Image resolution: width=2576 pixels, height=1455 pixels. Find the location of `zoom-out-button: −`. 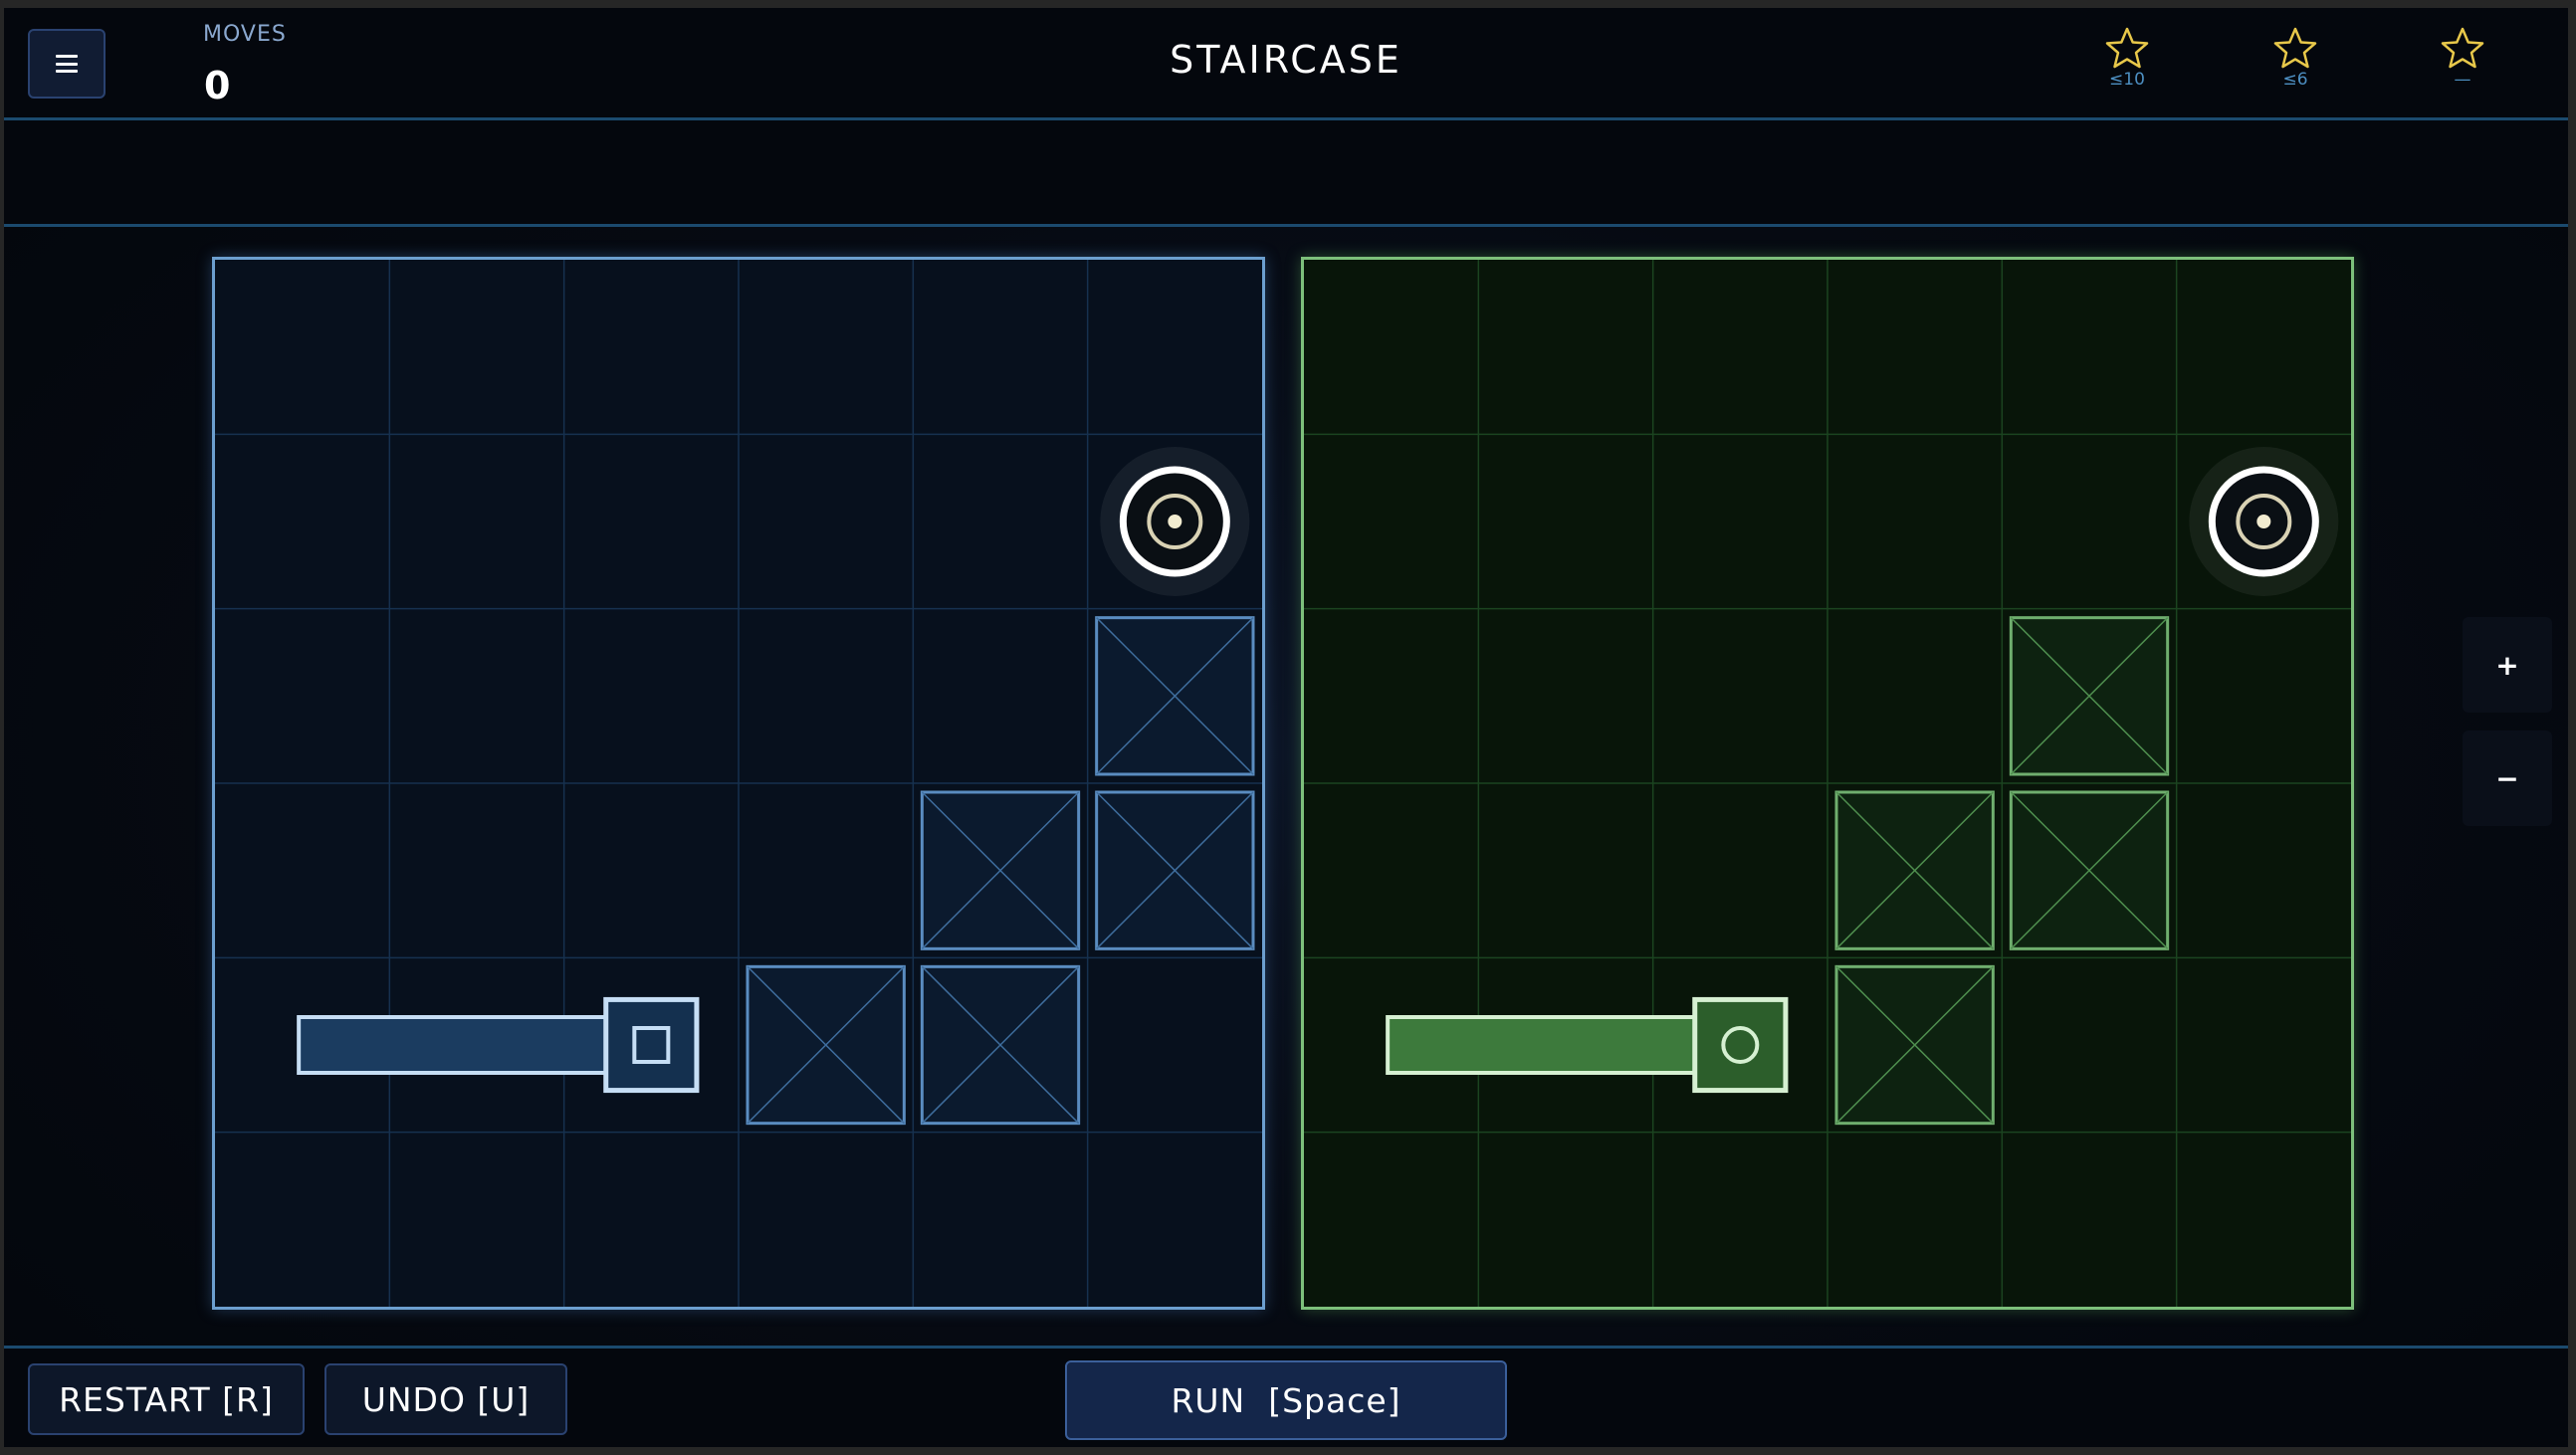

zoom-out-button: − is located at coordinates (2507, 778).